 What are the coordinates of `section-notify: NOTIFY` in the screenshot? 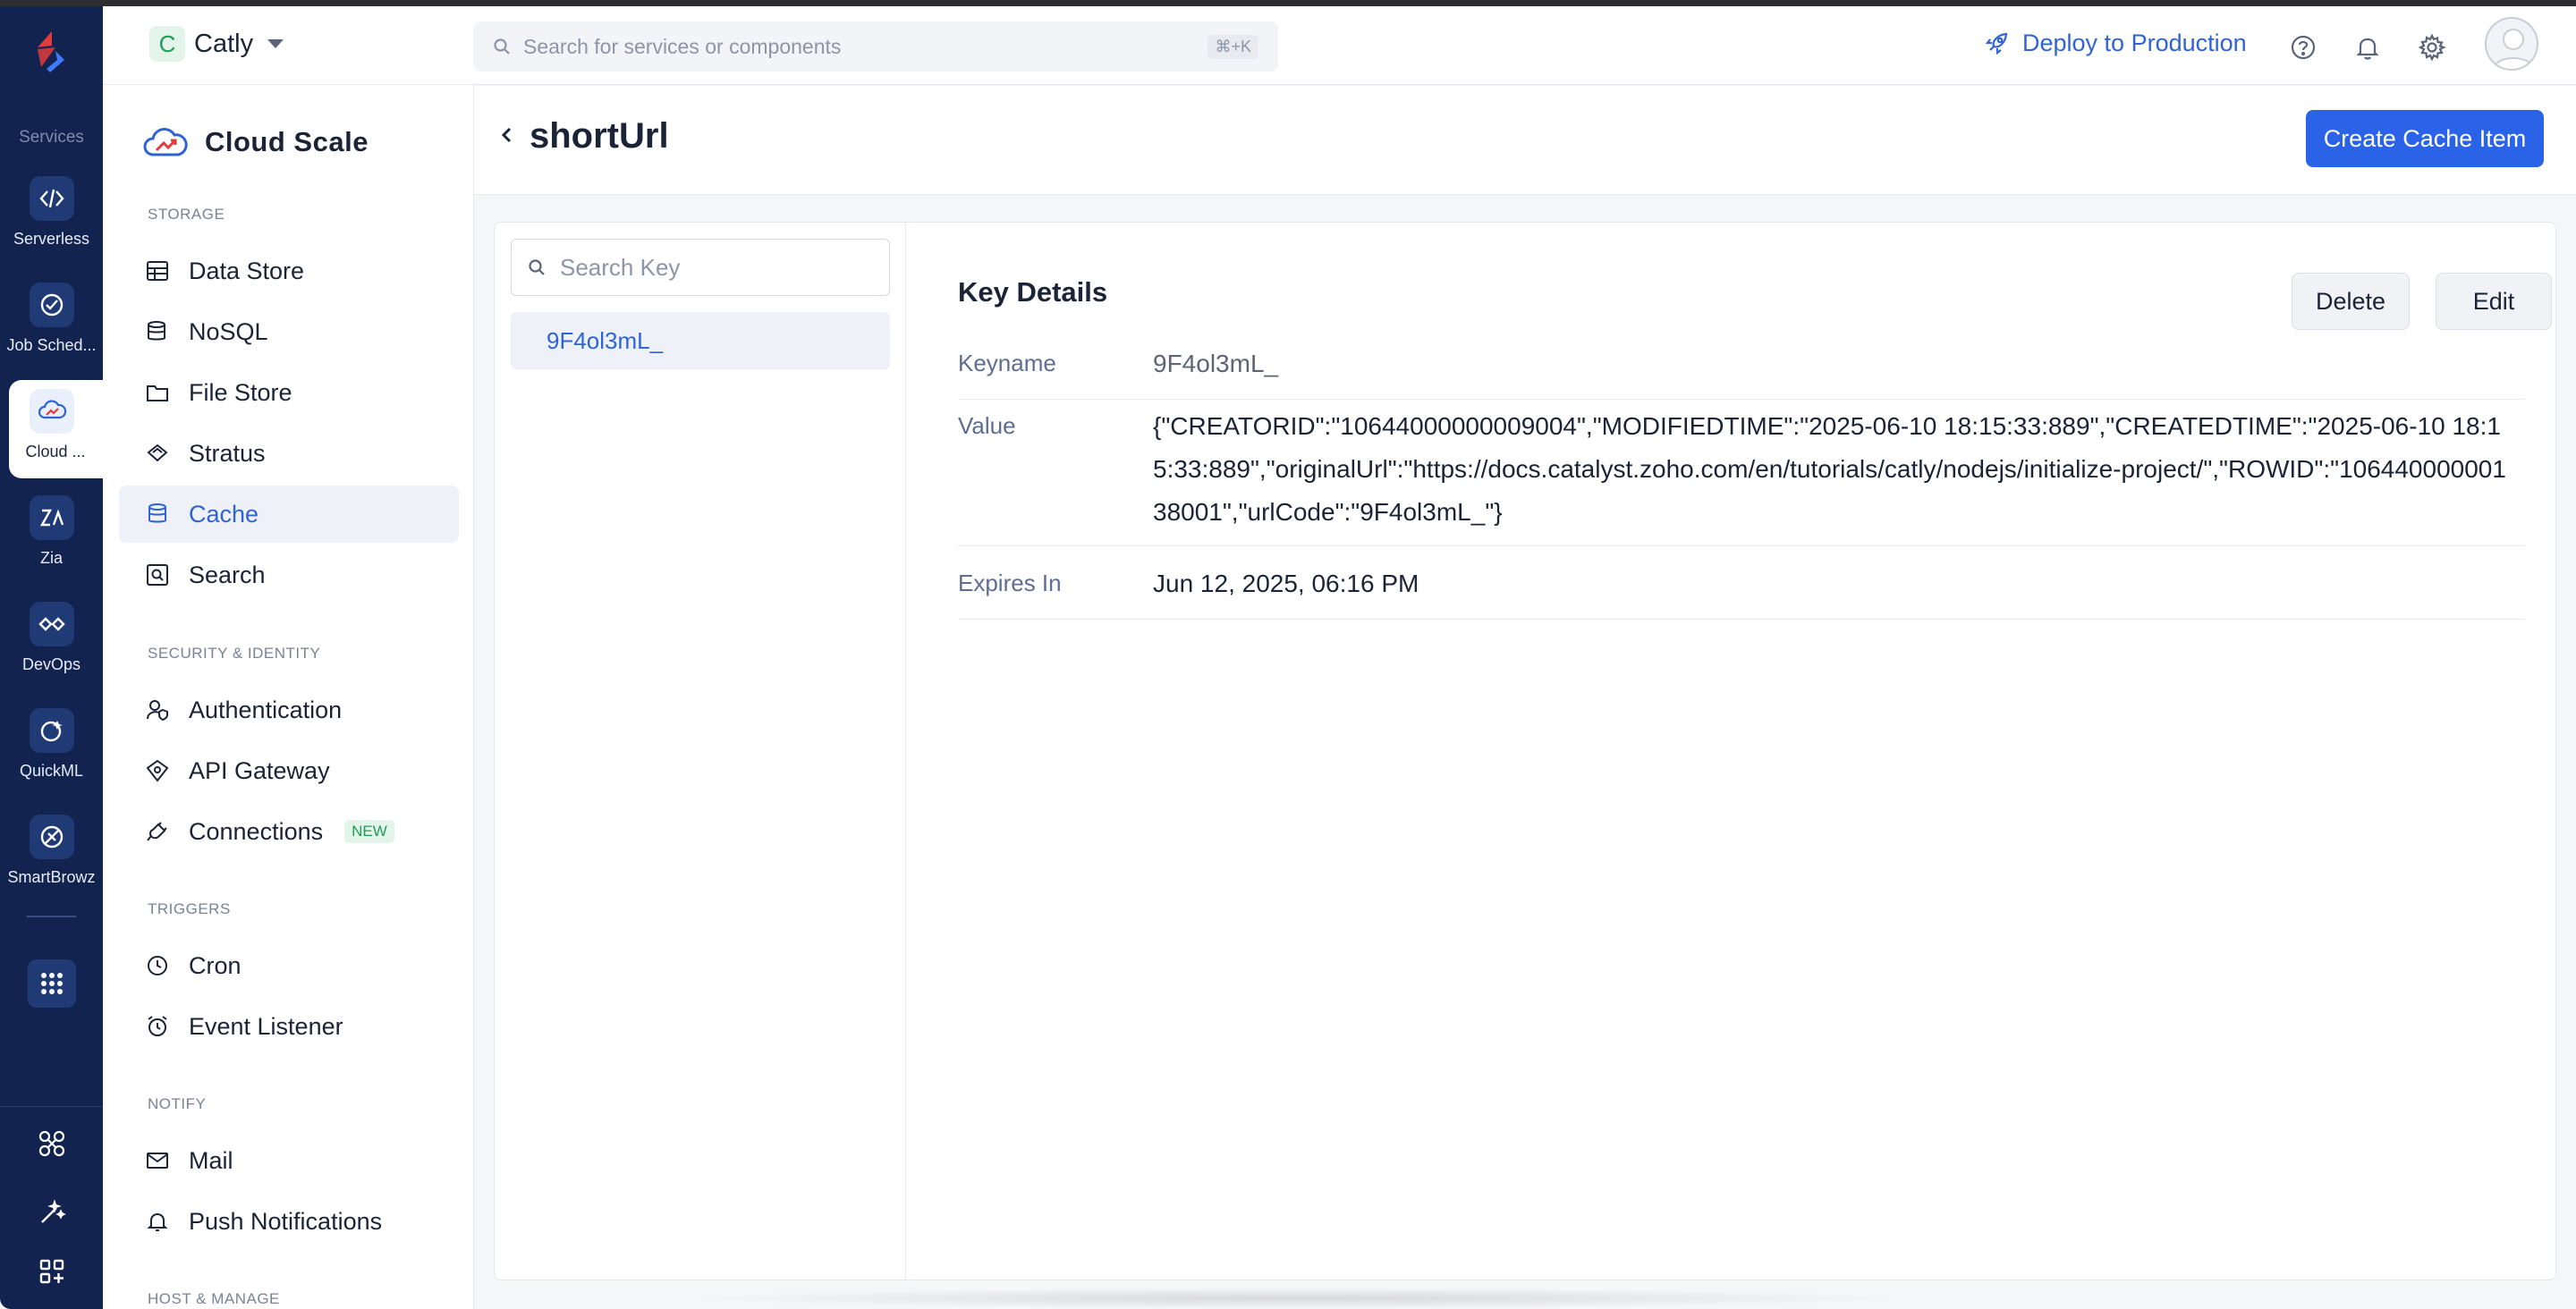 It's located at (177, 1103).